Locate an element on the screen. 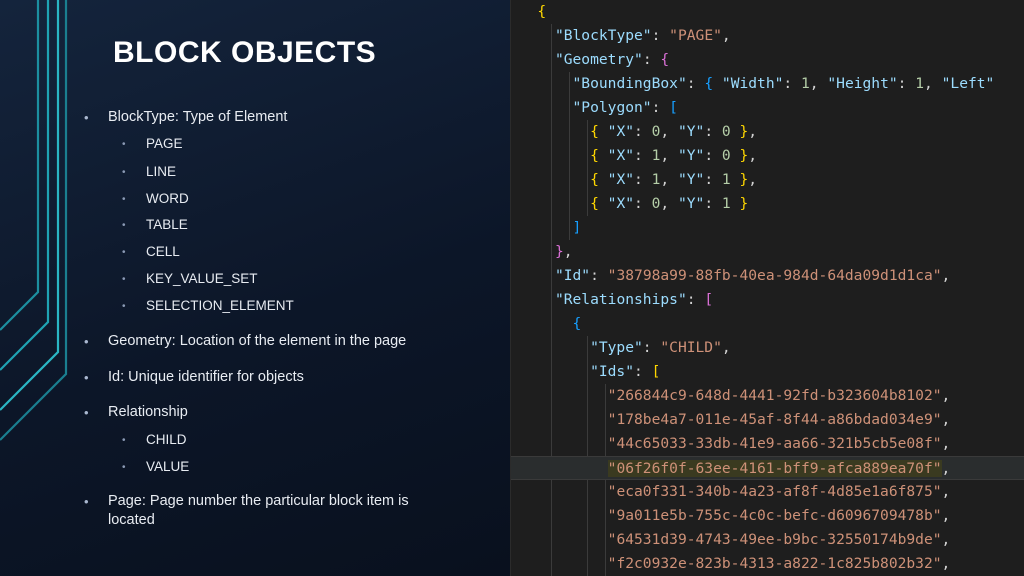 The width and height of the screenshot is (1024, 576). code-line: { "X": 0, "Y": 0 }, is located at coordinates (674, 131).